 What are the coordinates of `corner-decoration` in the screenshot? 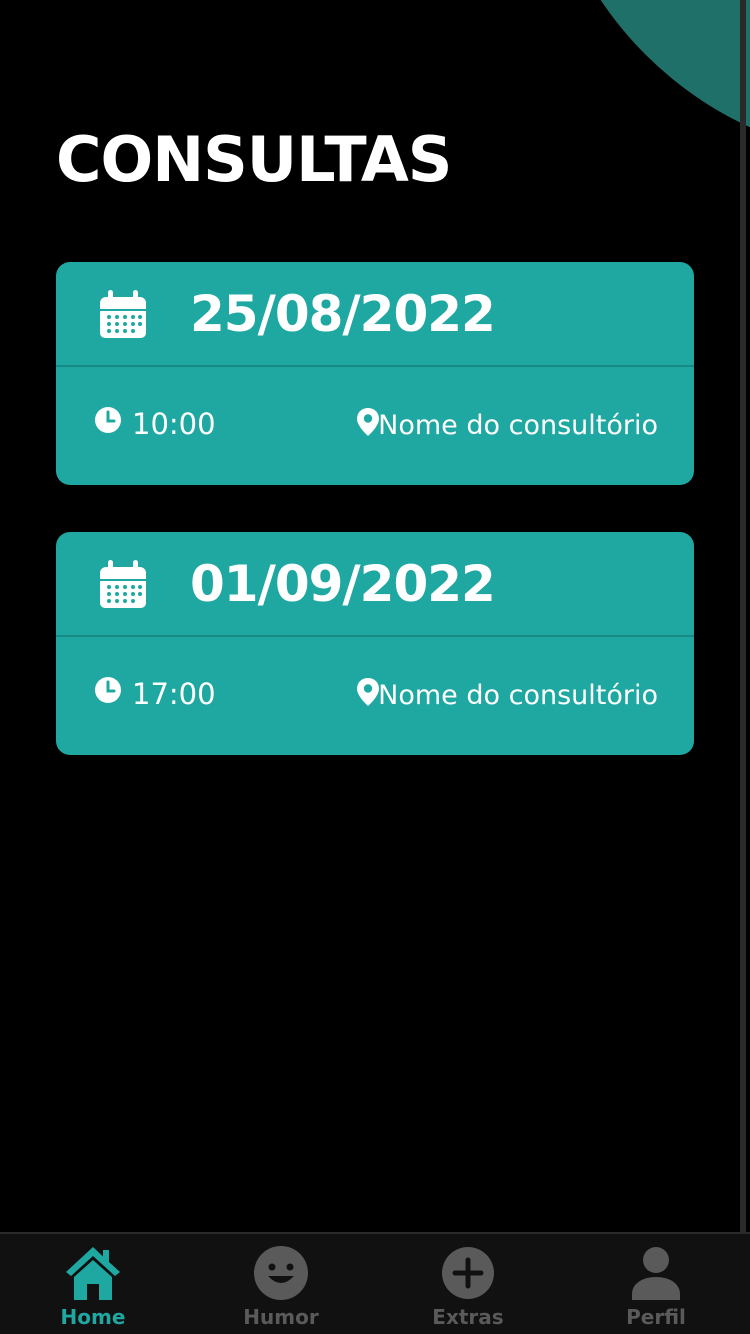 It's located at (645, 80).